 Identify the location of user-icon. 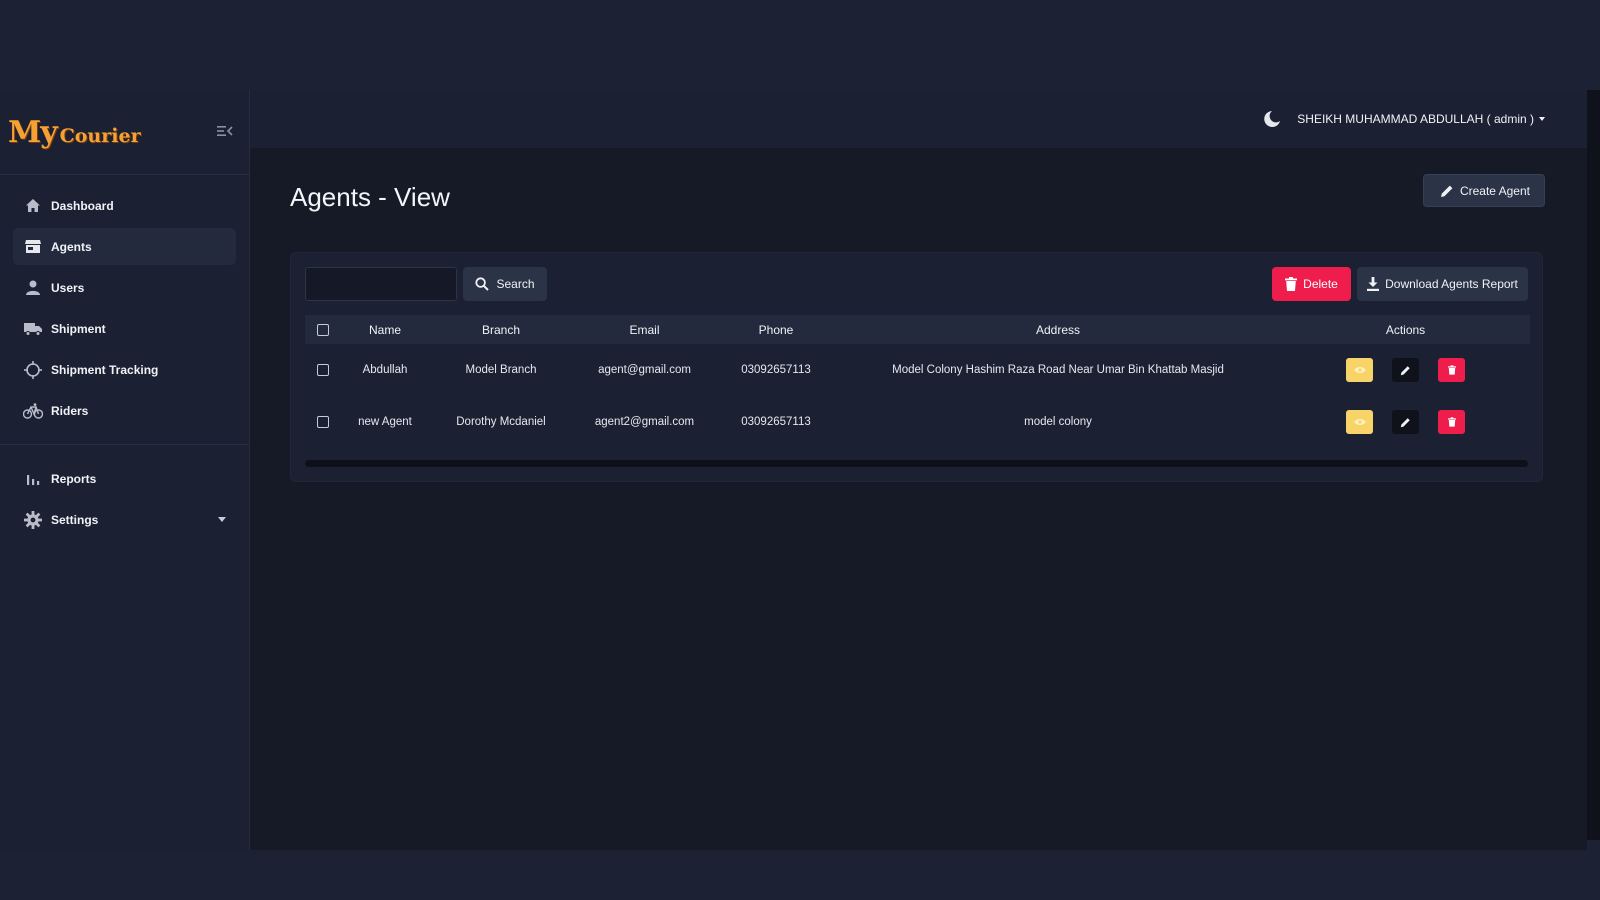
(33, 288).